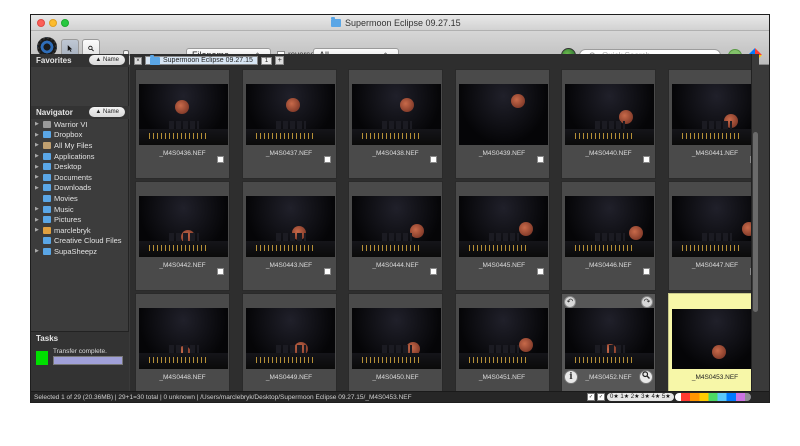  I want to click on sidebar-item: ▶ Applications, so click(80, 156).